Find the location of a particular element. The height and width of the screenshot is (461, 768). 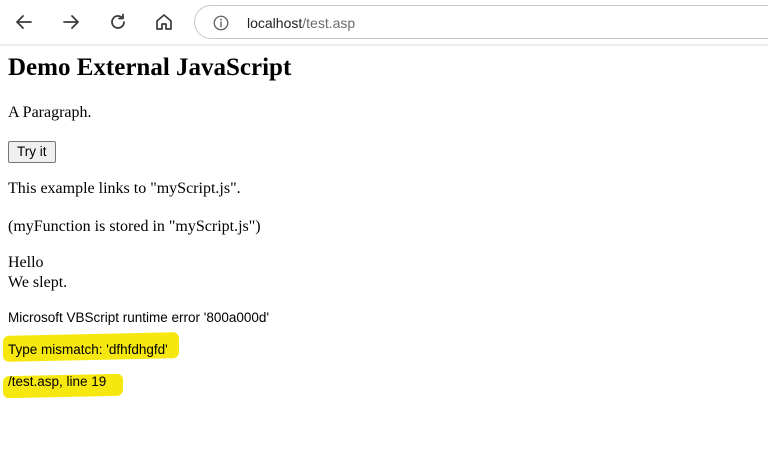

browser-toolbar: localhost/test.asp is located at coordinates (384, 22).